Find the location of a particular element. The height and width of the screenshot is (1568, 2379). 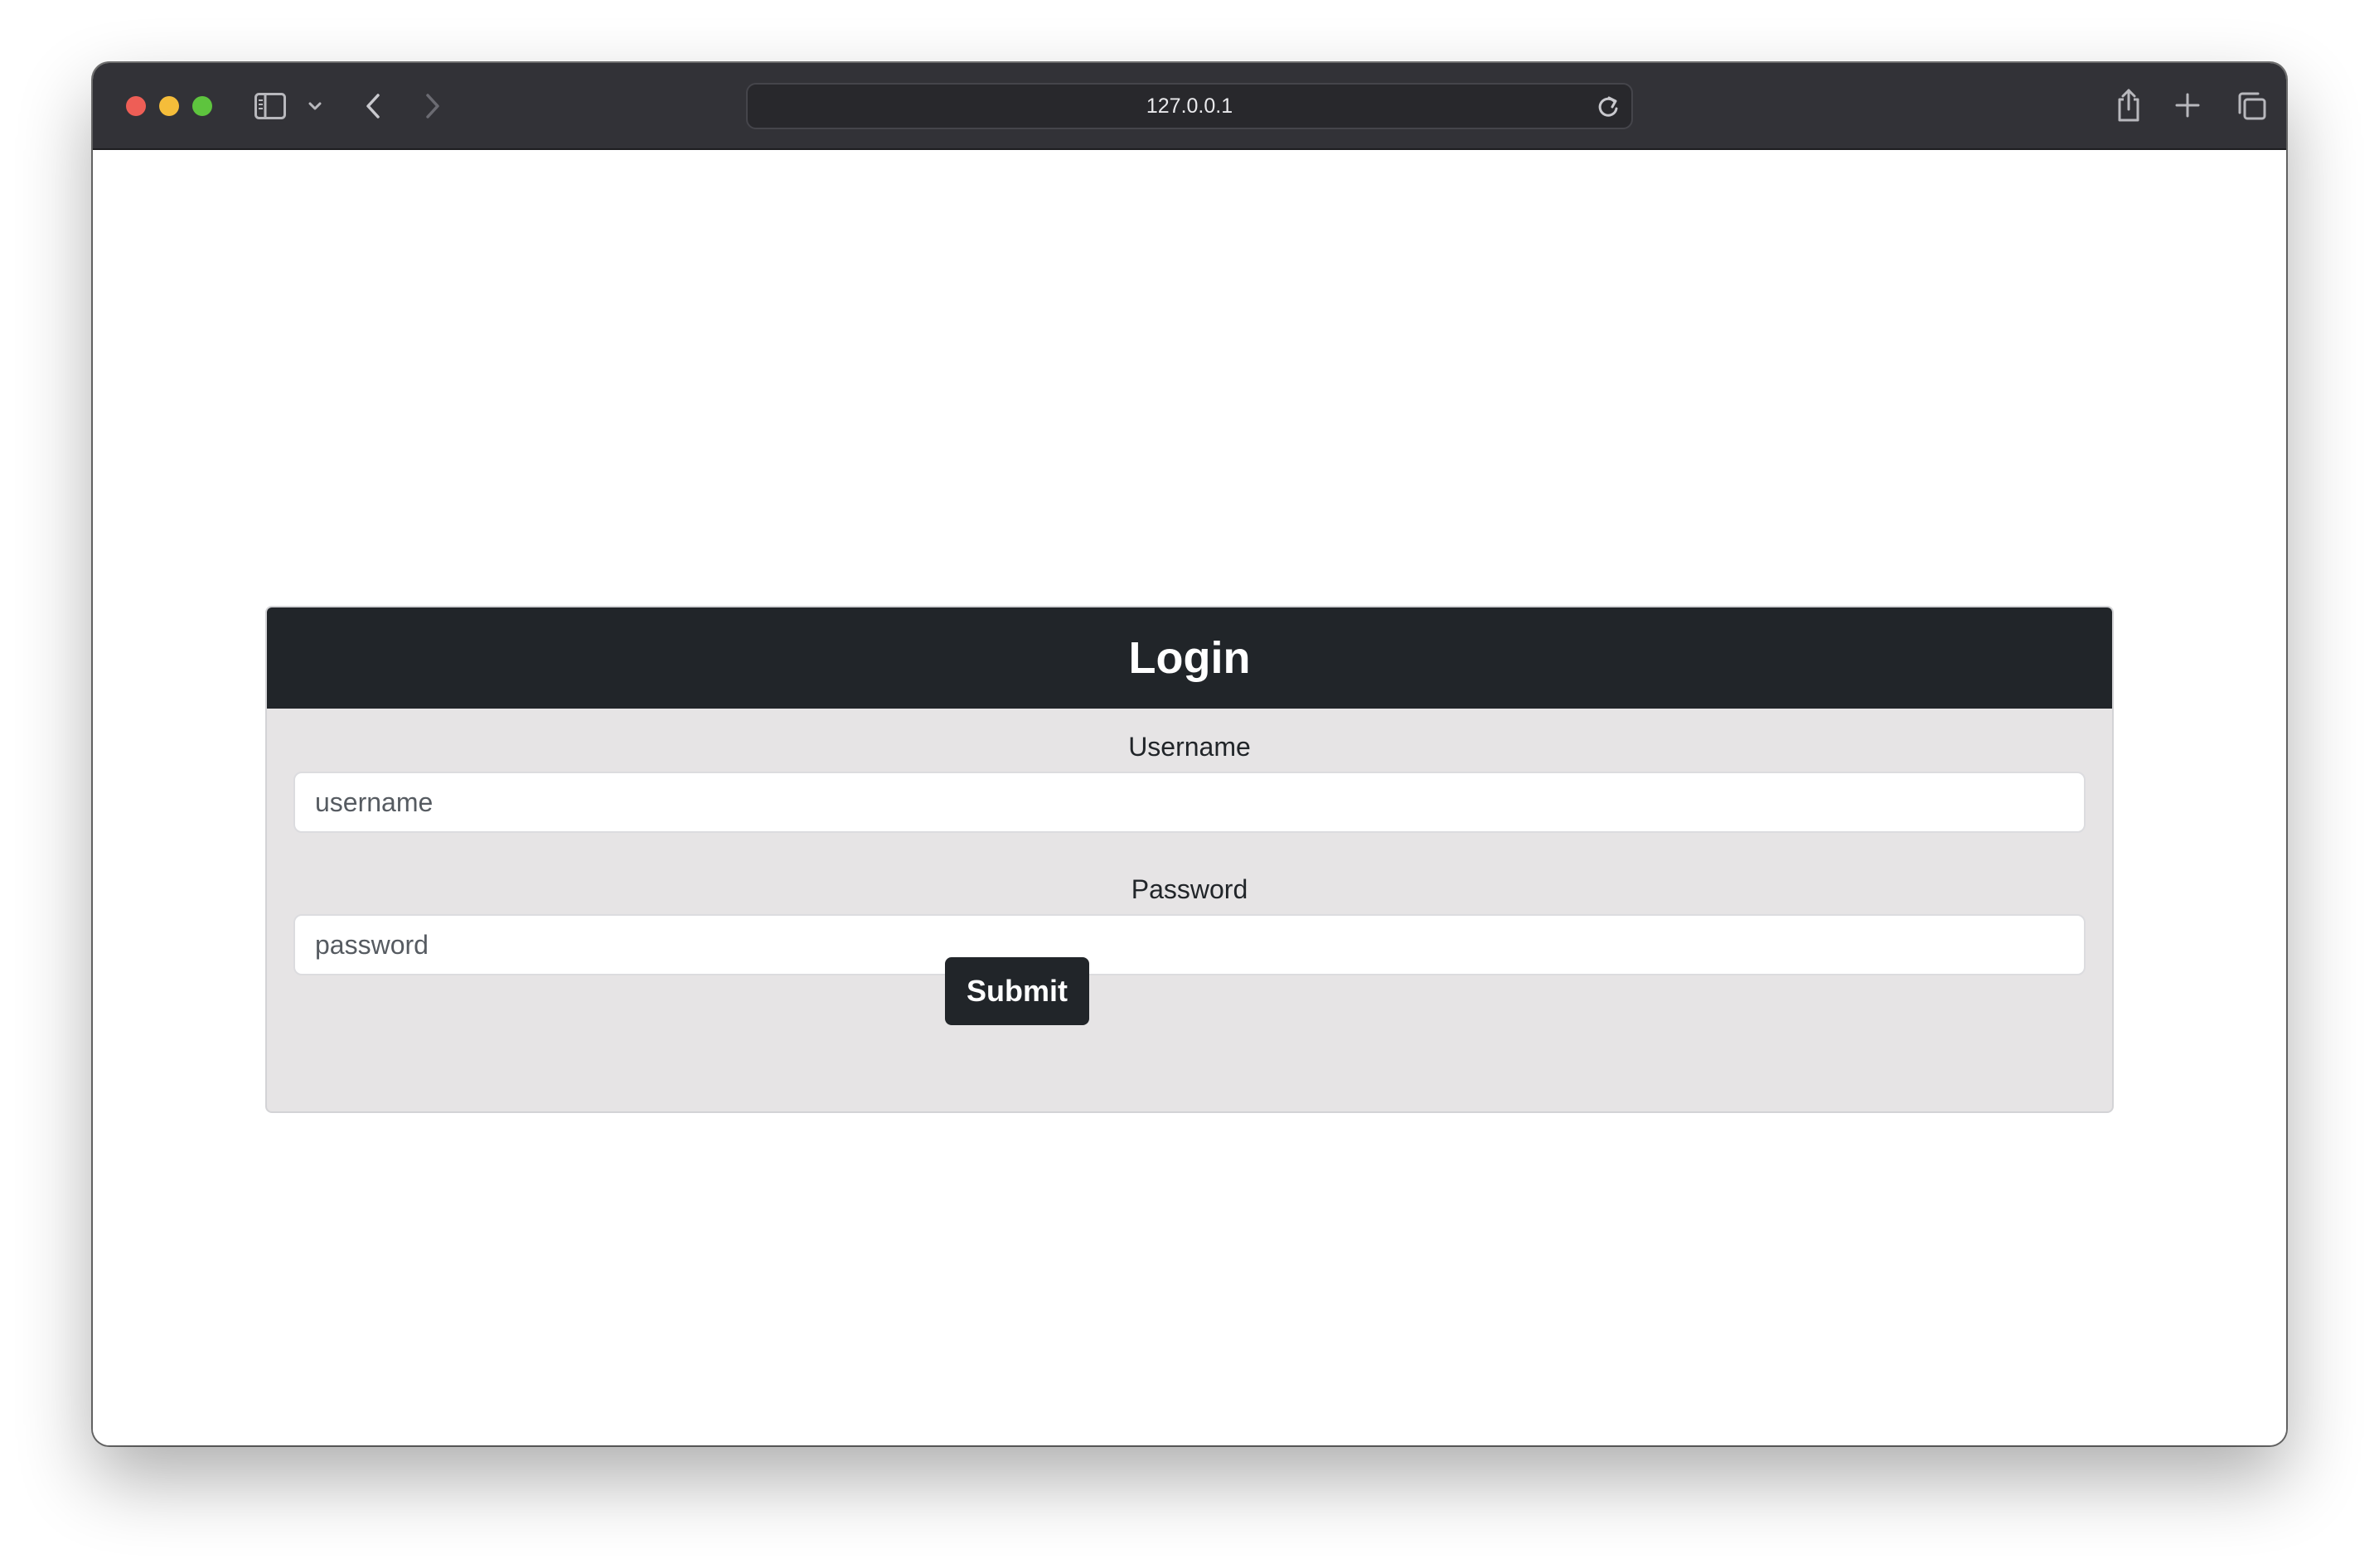

tabs-overview-icon is located at coordinates (2251, 106).